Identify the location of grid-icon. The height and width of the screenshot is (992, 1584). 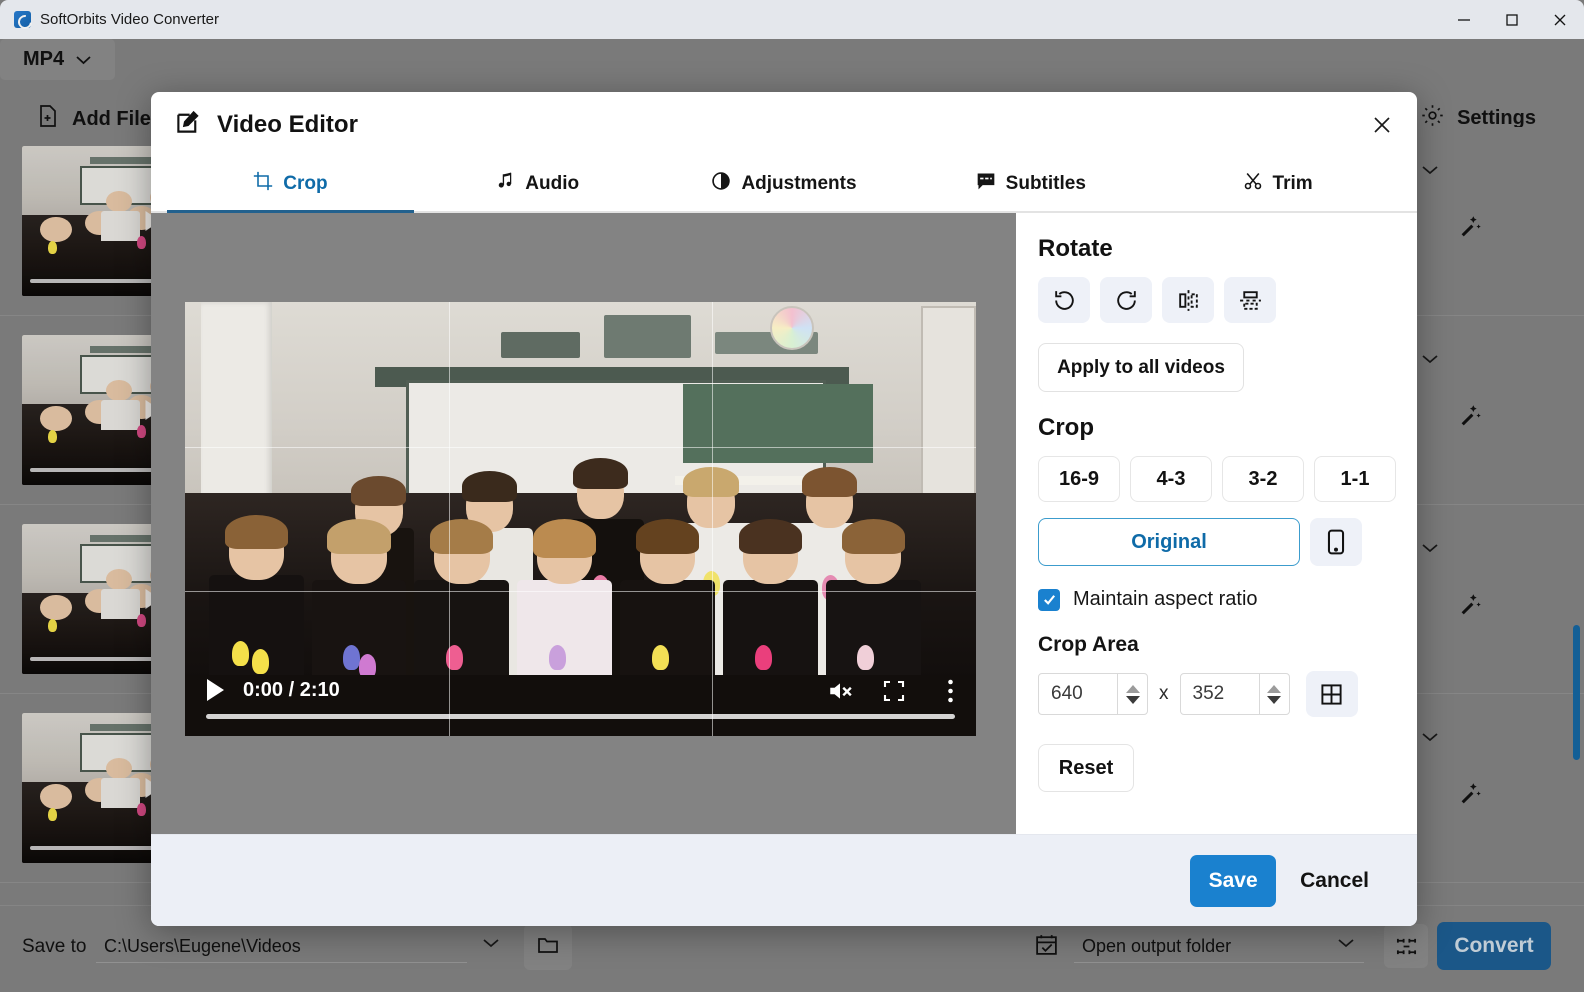
(1331, 694).